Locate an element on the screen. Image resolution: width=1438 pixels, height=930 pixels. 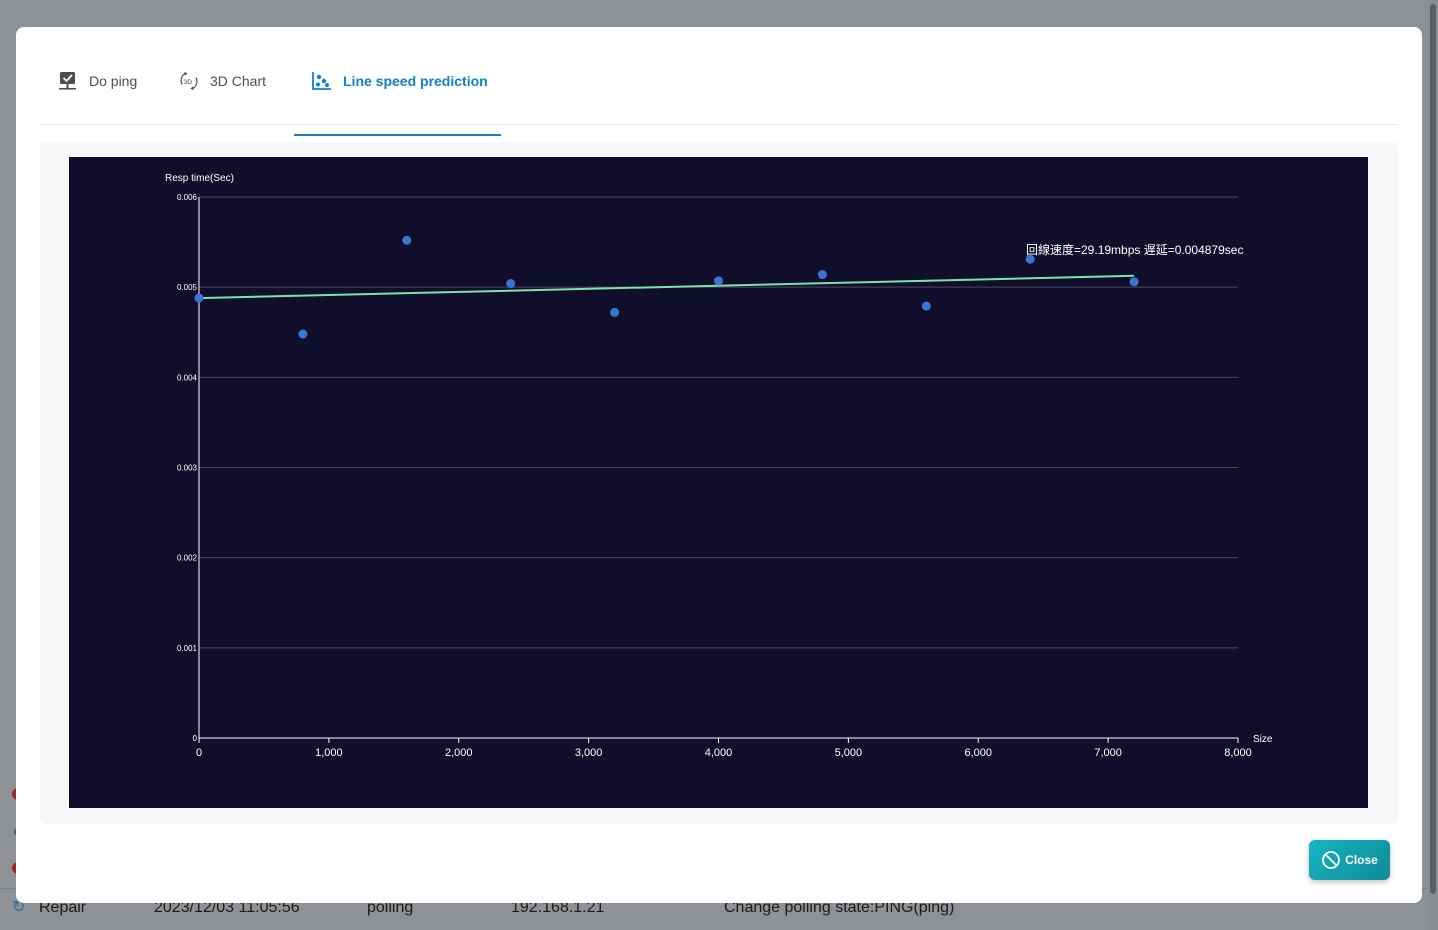
x-tick-label: 8,000 is located at coordinates (1238, 753).